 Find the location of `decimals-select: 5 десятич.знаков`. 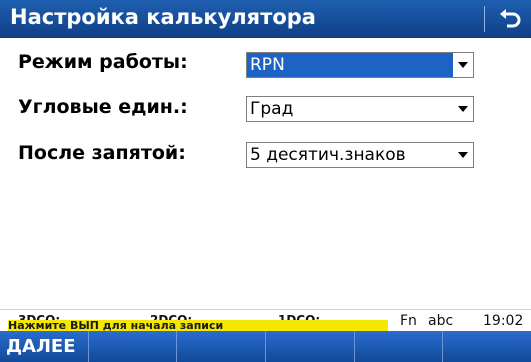

decimals-select: 5 десятич.знаков is located at coordinates (360, 155).